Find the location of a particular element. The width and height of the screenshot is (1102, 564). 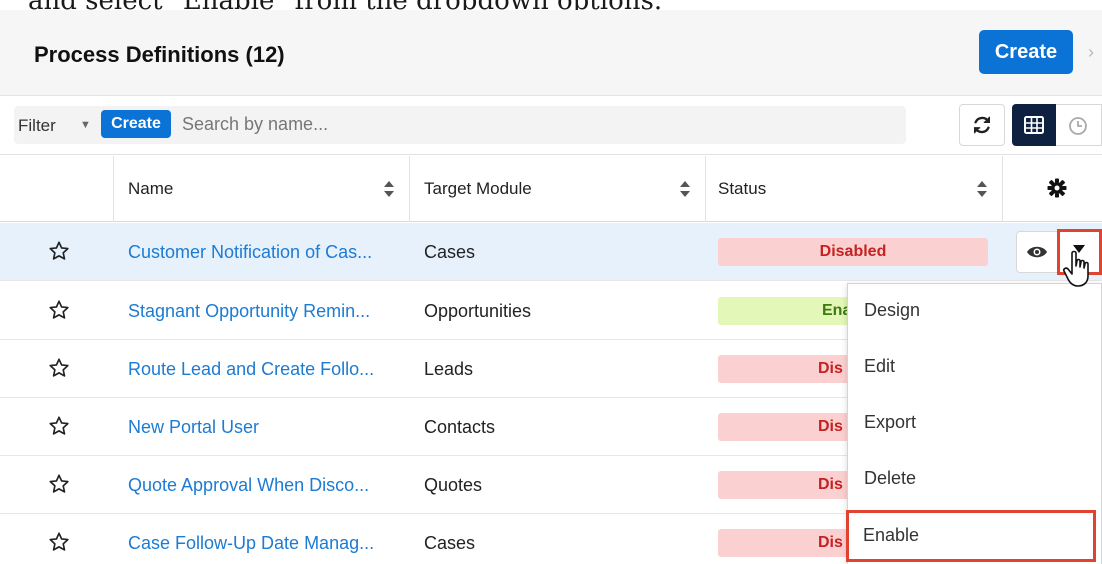

table-icon is located at coordinates (1034, 125).